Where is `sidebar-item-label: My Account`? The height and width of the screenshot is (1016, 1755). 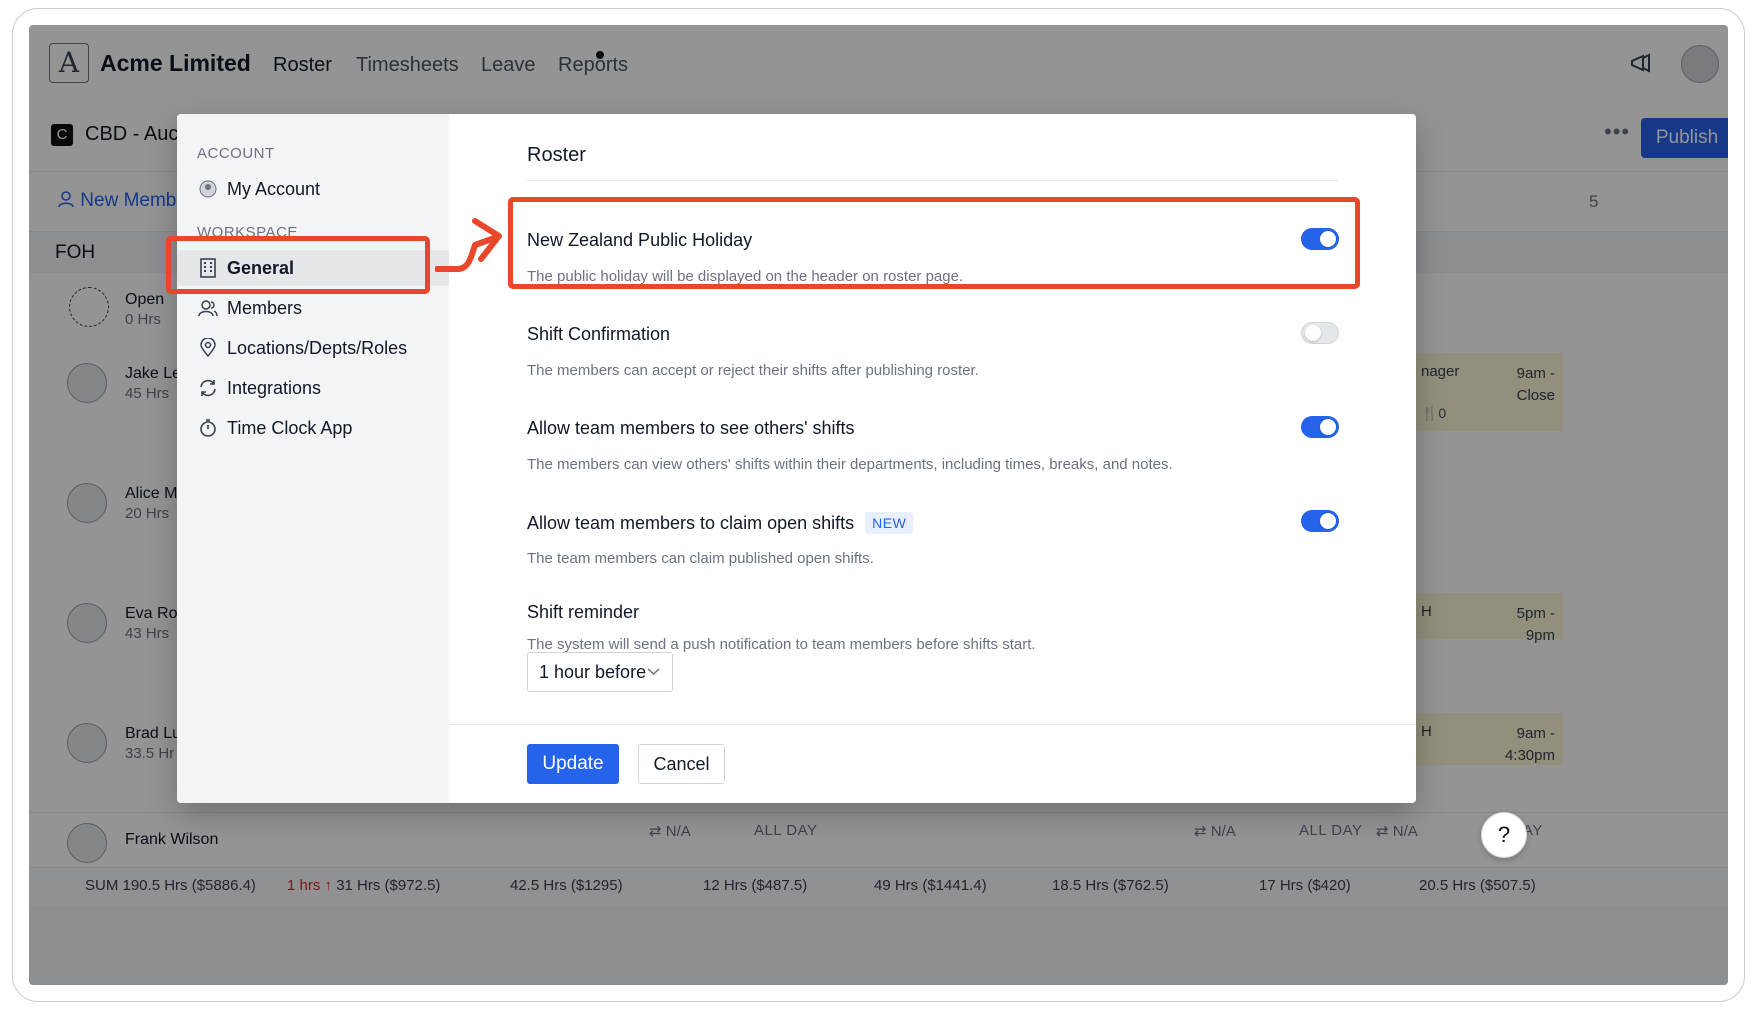
sidebar-item-label: My Account is located at coordinates (274, 188).